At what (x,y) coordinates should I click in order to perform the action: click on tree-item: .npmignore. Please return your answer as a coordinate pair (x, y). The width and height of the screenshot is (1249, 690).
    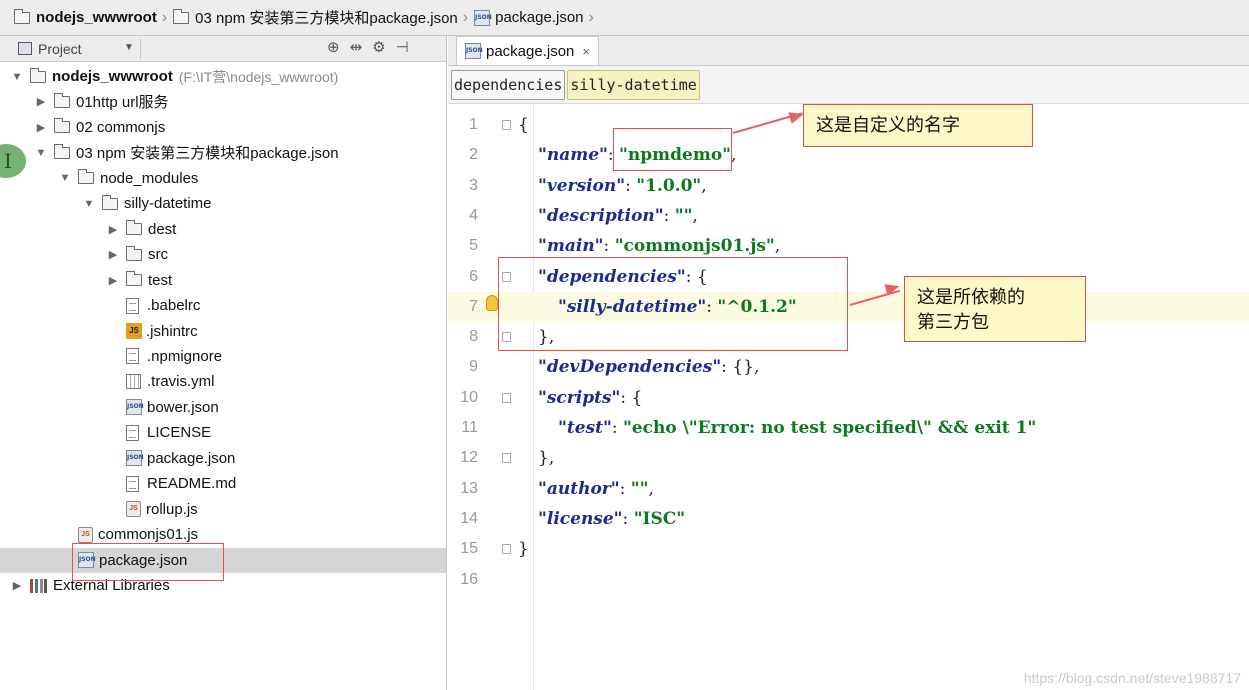
    Looking at the image, I should click on (111, 356).